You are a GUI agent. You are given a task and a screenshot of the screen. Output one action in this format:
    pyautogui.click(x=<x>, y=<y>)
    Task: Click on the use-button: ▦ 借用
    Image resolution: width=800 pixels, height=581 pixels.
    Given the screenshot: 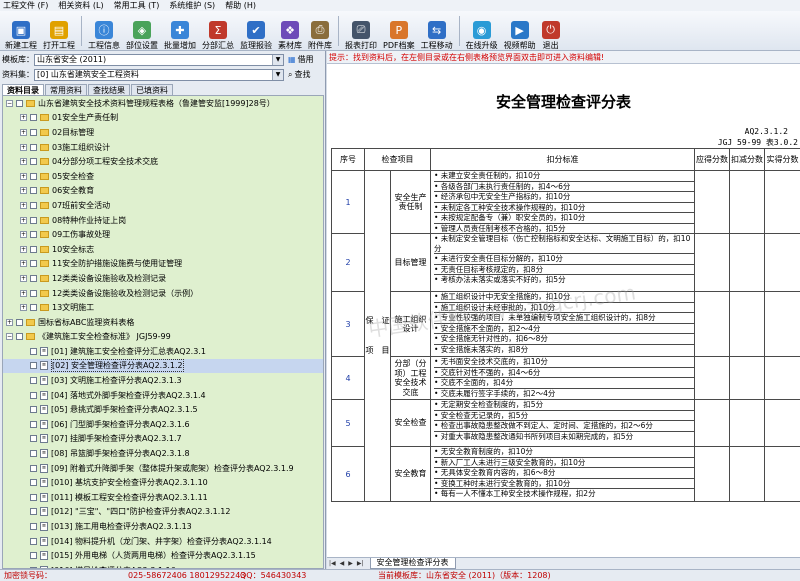 What is the action you would take?
    pyautogui.click(x=301, y=59)
    